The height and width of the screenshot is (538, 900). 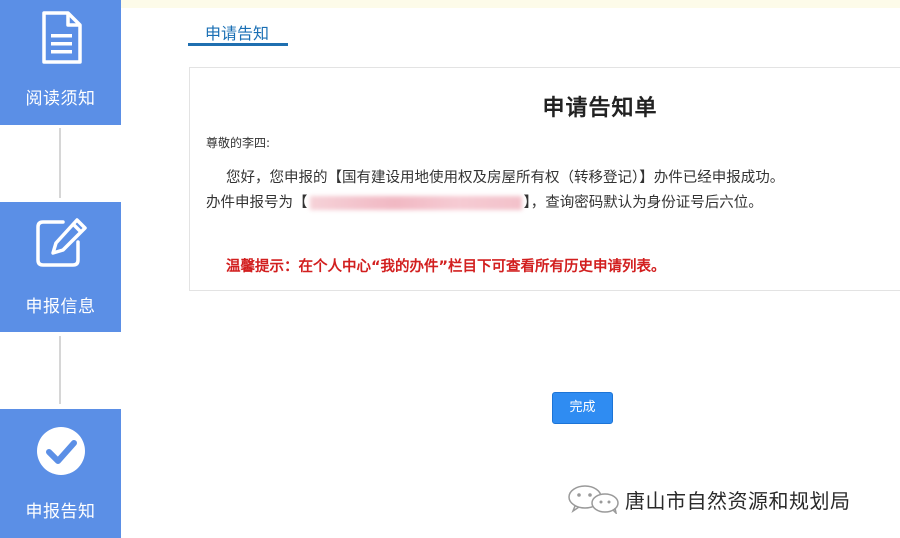 What do you see at coordinates (738, 501) in the screenshot?
I see `watermark-text: 唐山市自然资源和规划局` at bounding box center [738, 501].